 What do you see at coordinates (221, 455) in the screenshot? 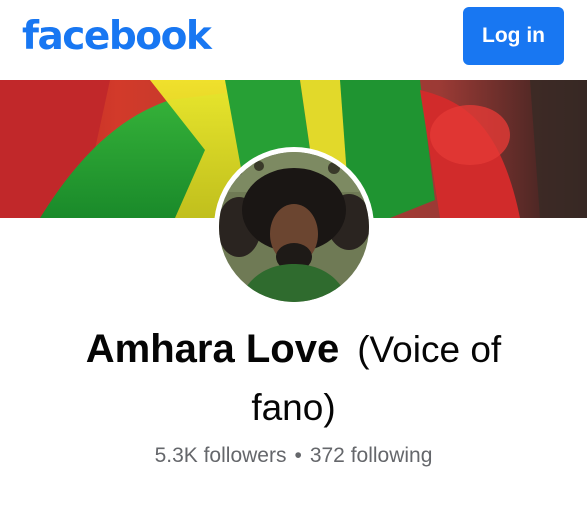
I see `followers-count: 5.3K followers` at bounding box center [221, 455].